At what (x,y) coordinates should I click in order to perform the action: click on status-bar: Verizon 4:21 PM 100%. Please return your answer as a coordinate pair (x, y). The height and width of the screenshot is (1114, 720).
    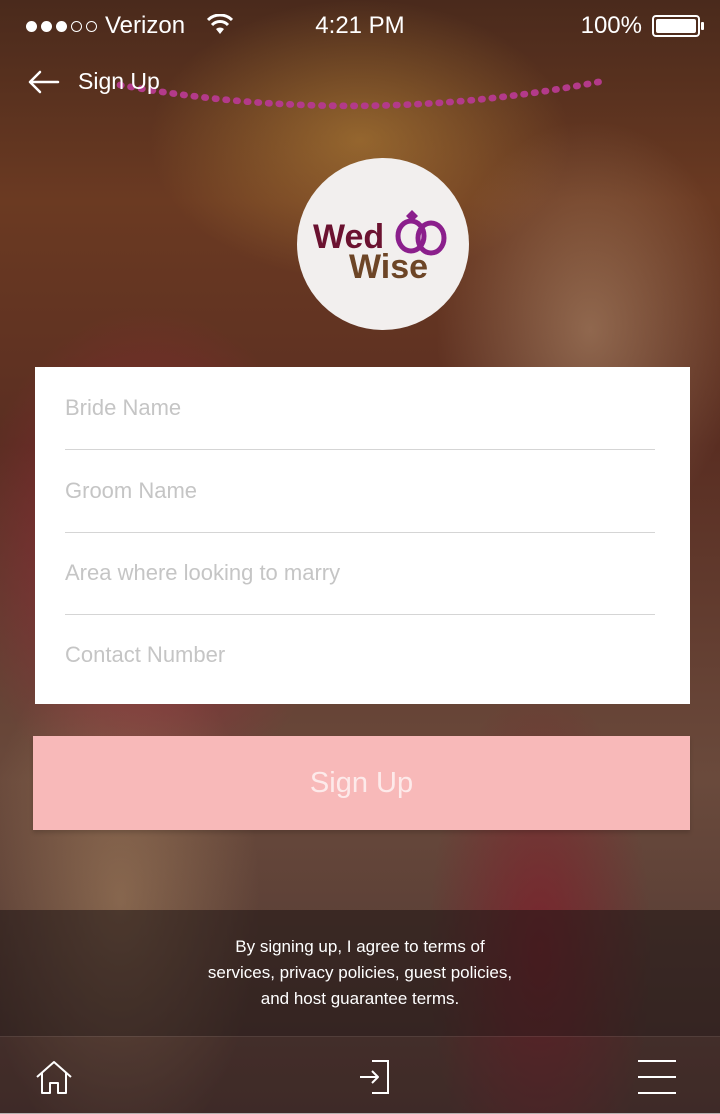
    Looking at the image, I should click on (360, 25).